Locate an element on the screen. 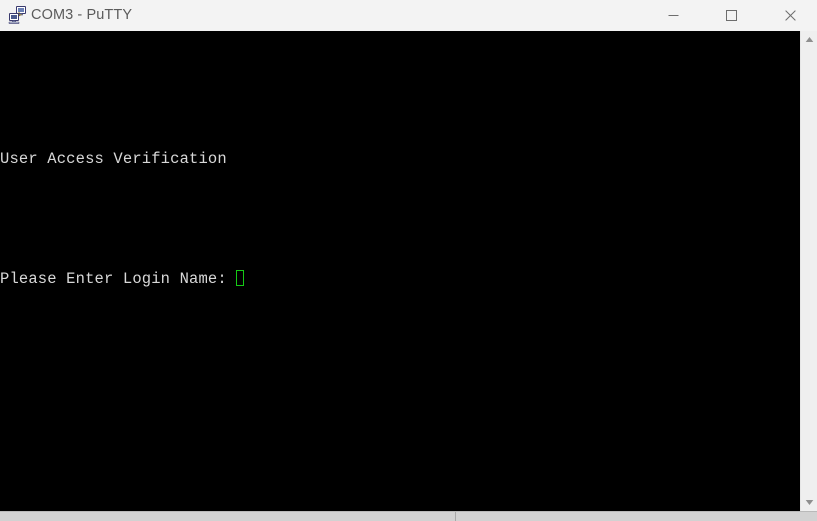 This screenshot has height=521, width=817. putty-terminal-icon is located at coordinates (18, 15).